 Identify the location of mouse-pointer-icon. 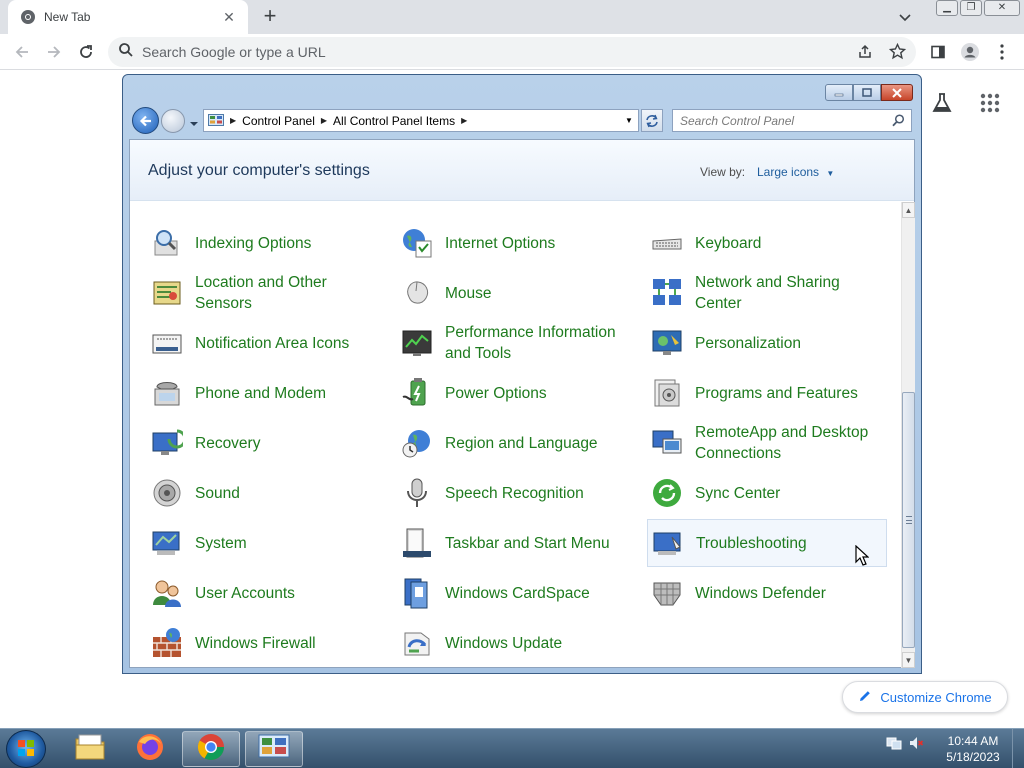
(862, 555).